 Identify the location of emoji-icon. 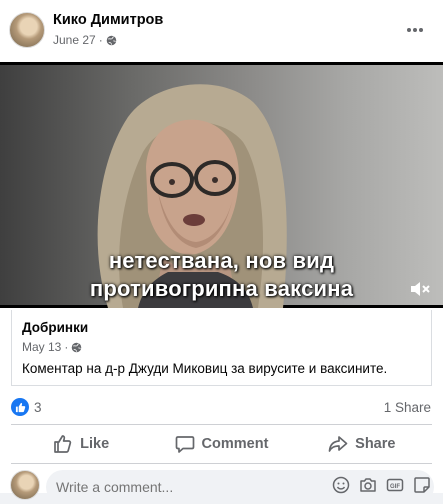
(341, 485).